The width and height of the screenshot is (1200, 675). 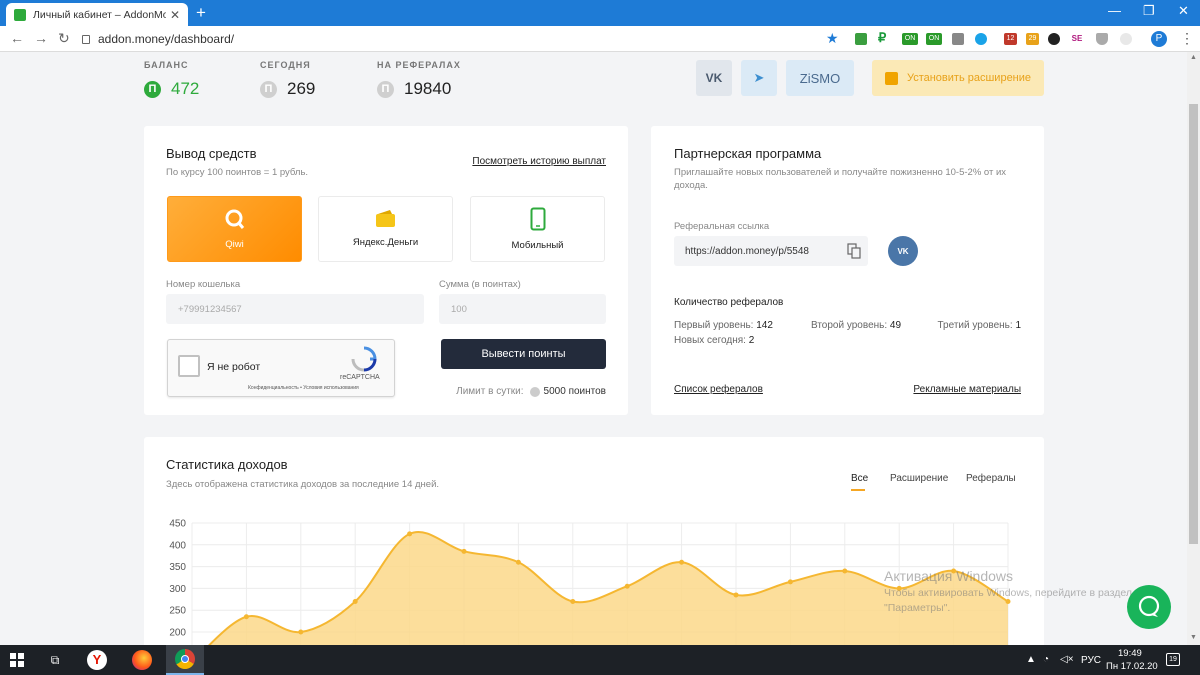 What do you see at coordinates (522, 309) in the screenshot?
I see `amount-input: 100` at bounding box center [522, 309].